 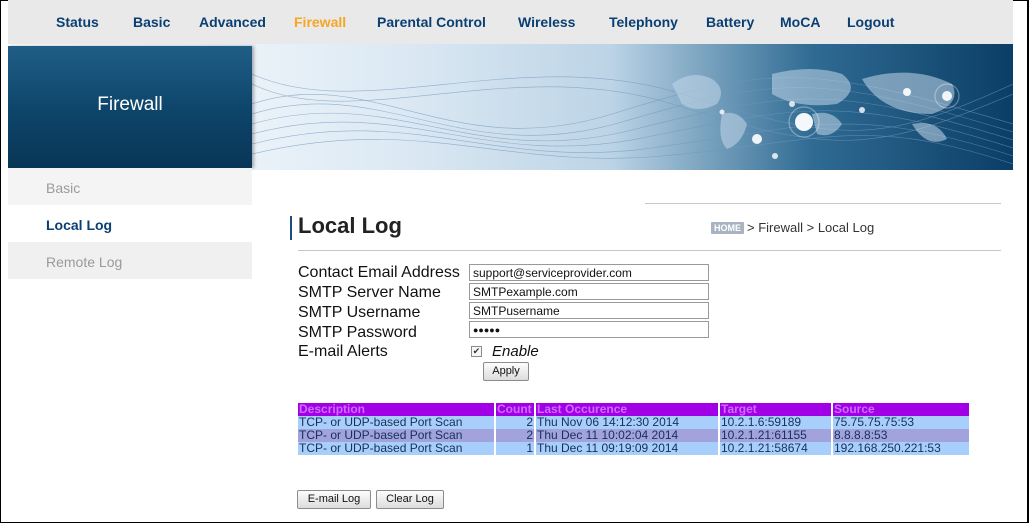 What do you see at coordinates (506, 371) in the screenshot?
I see `apply-button: Apply` at bounding box center [506, 371].